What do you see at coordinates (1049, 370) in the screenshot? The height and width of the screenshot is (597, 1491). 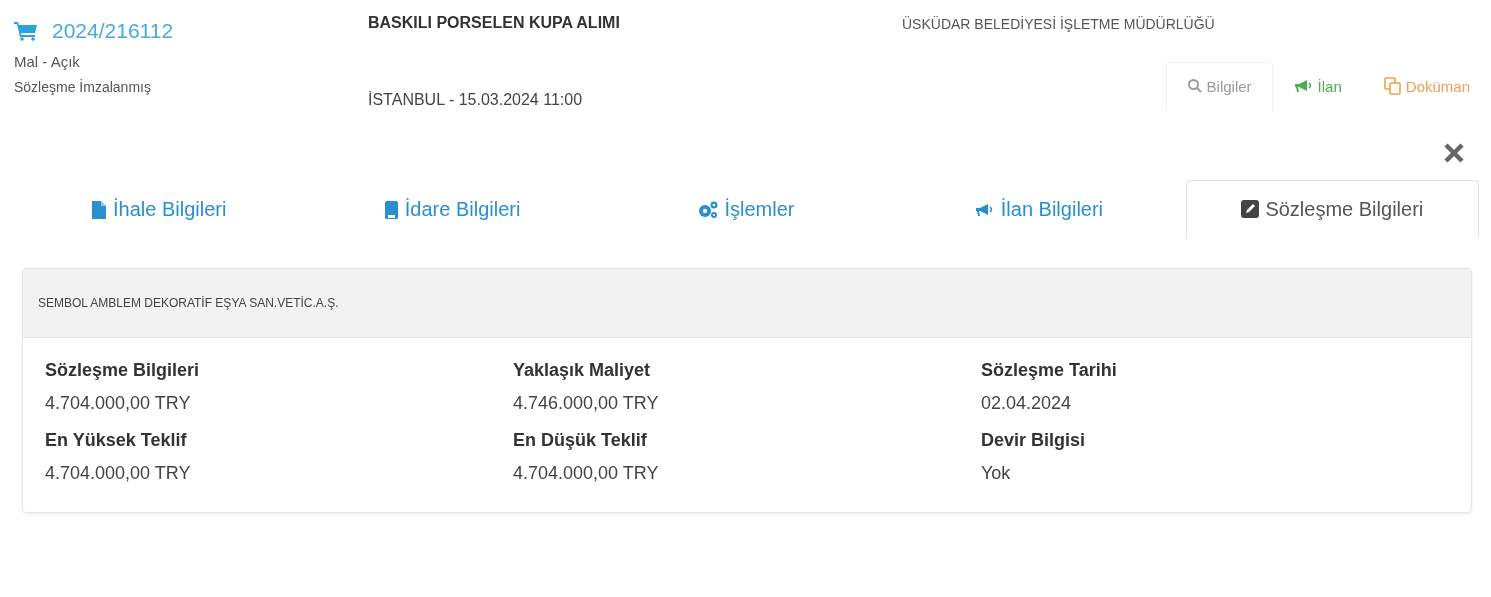 I see `field-label: Sözleşme Tarihi` at bounding box center [1049, 370].